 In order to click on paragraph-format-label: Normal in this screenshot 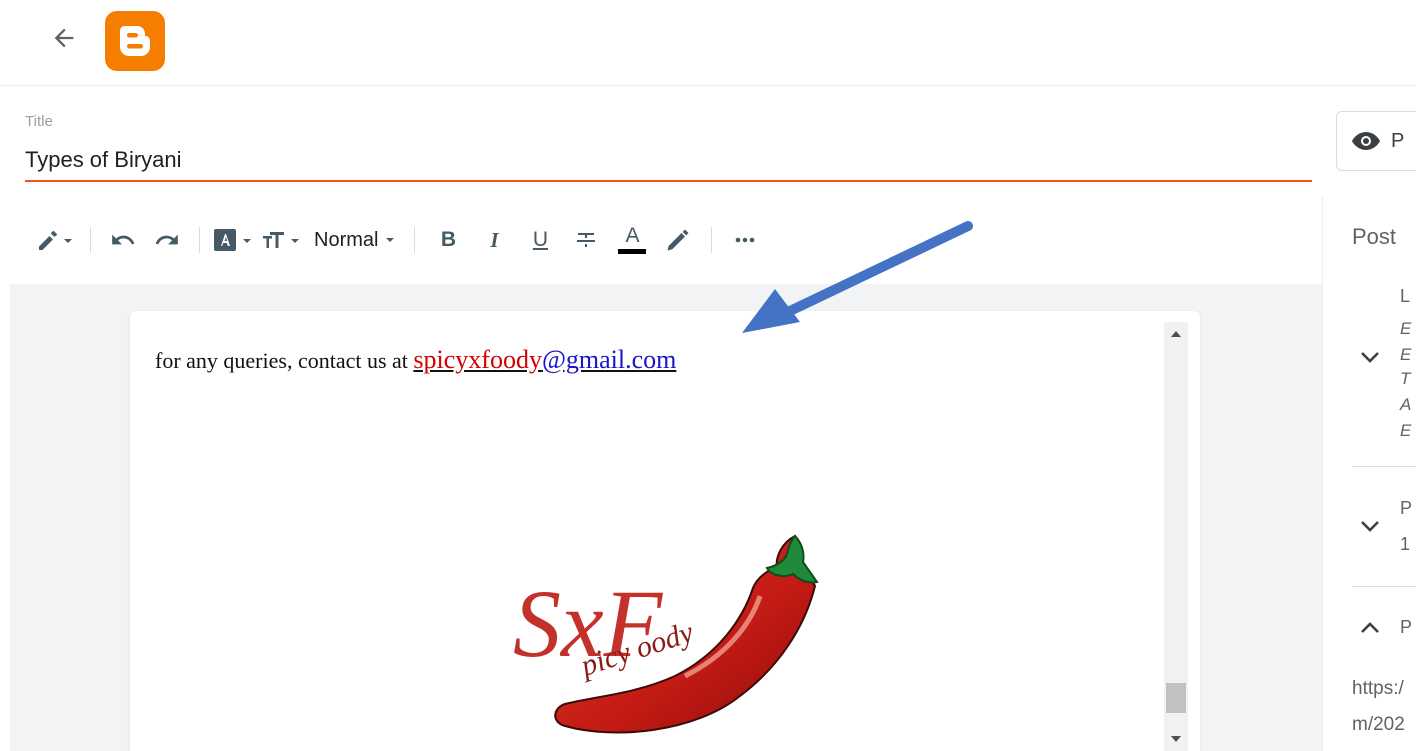, I will do `click(346, 239)`.